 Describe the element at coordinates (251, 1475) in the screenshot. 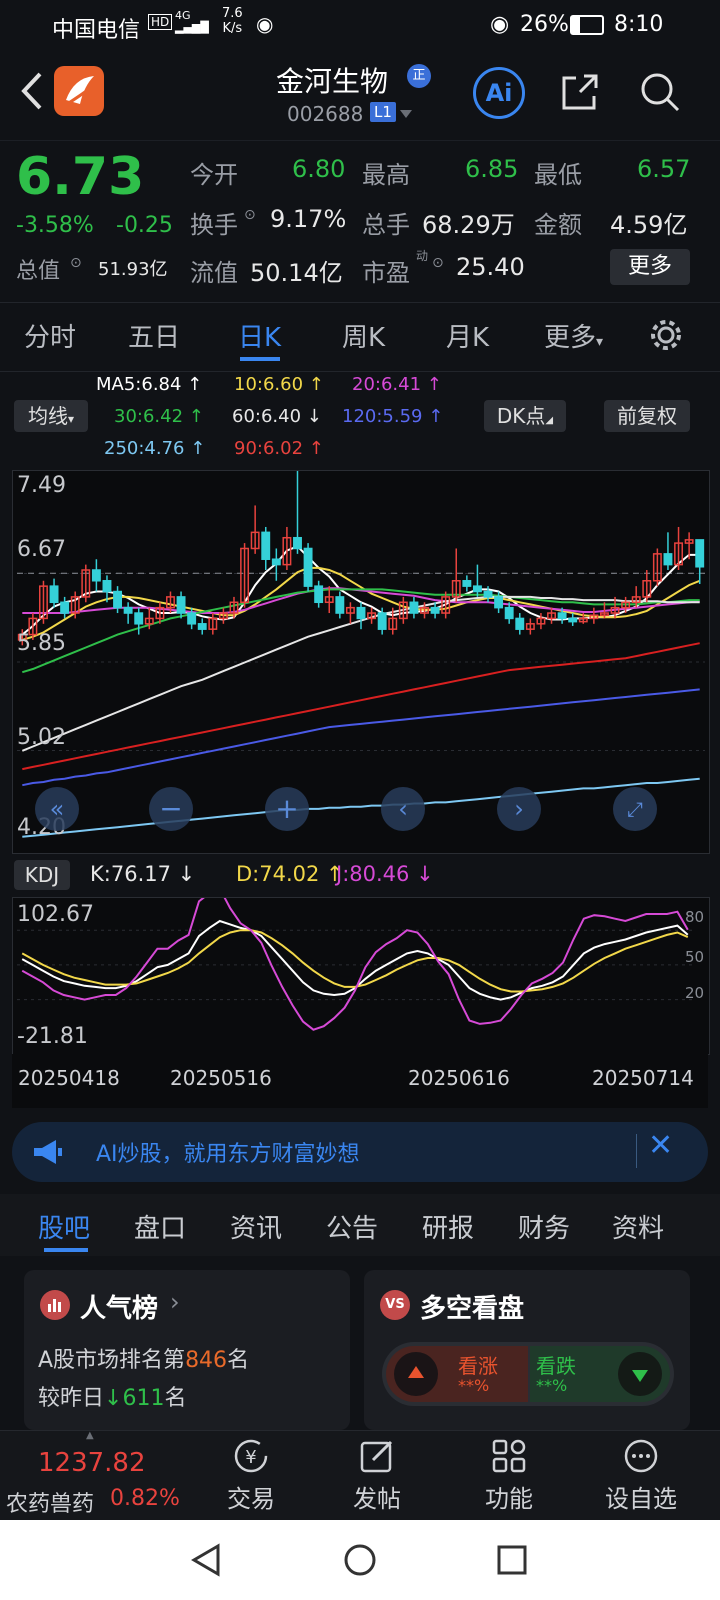

I see `nav-trade: ¥ 交易` at that location.